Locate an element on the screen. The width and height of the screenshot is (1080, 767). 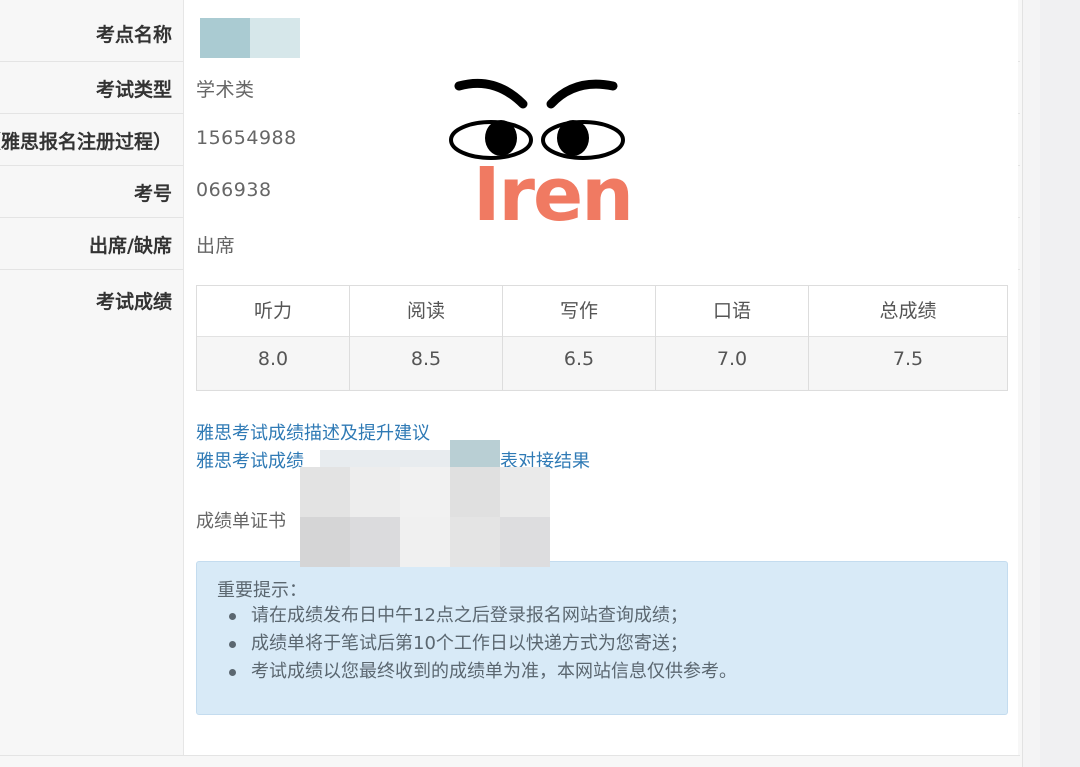
notice-item: 成绩单将于笔试后第10个工作日以快递方式为您寄送； is located at coordinates (481, 644).